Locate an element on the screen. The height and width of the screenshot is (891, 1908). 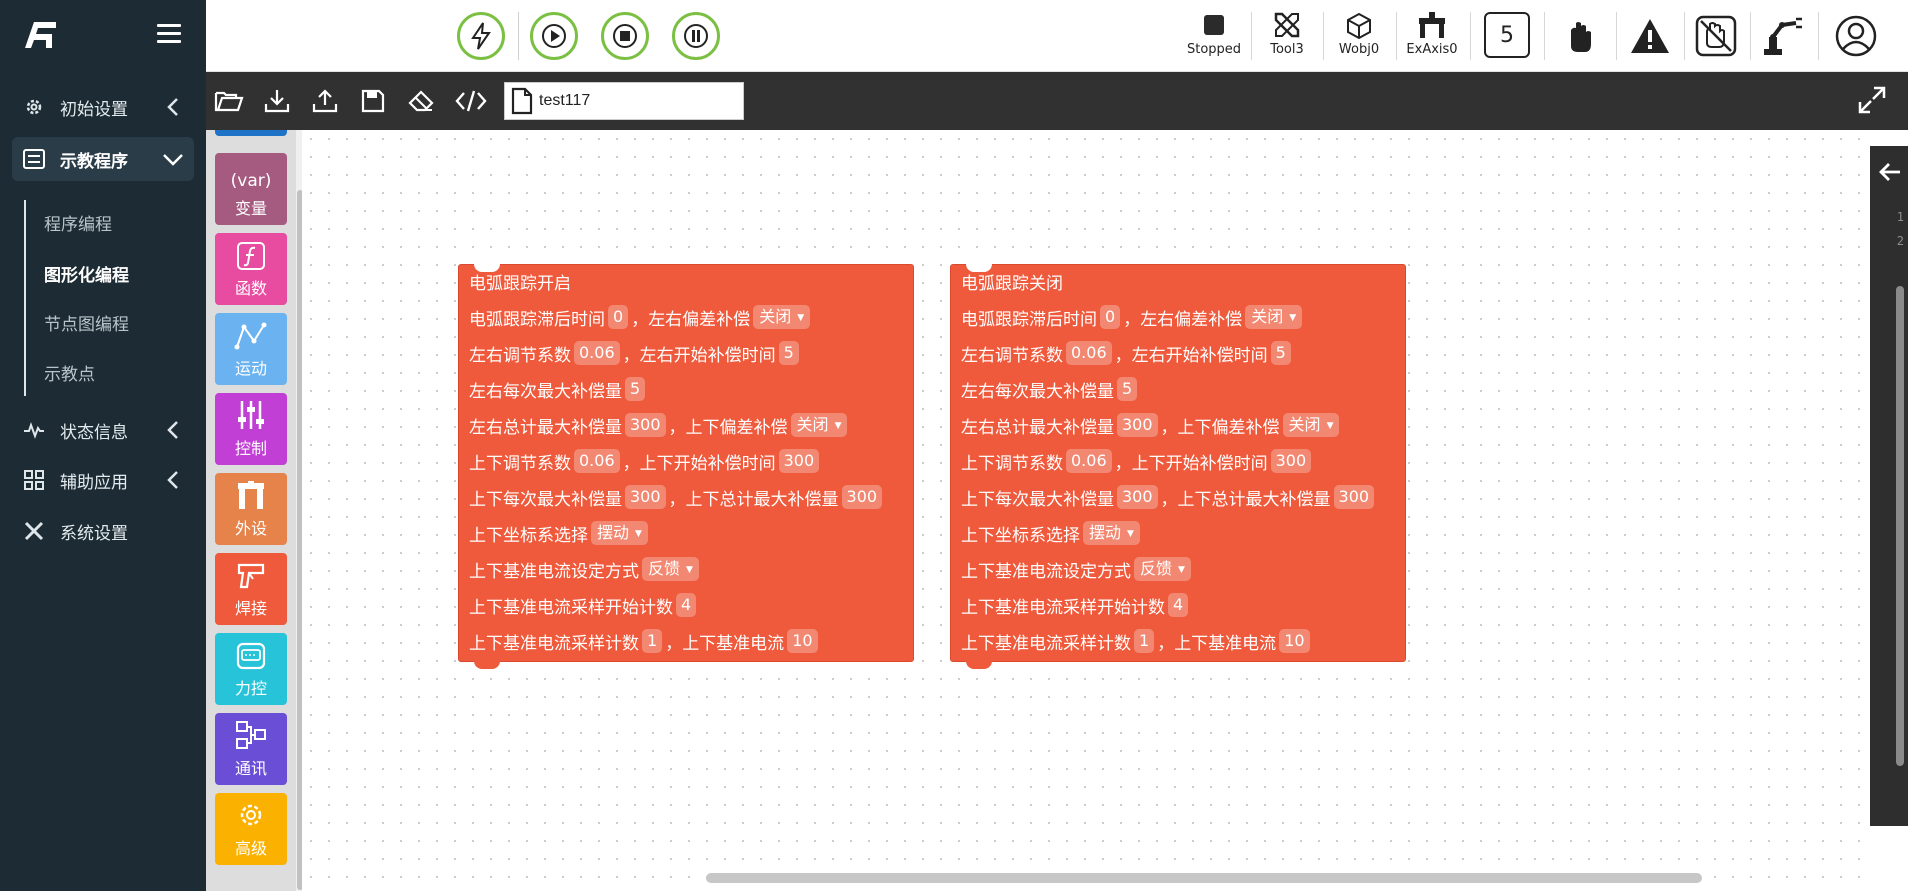
speed-value-box: 5 is located at coordinates (1507, 35).